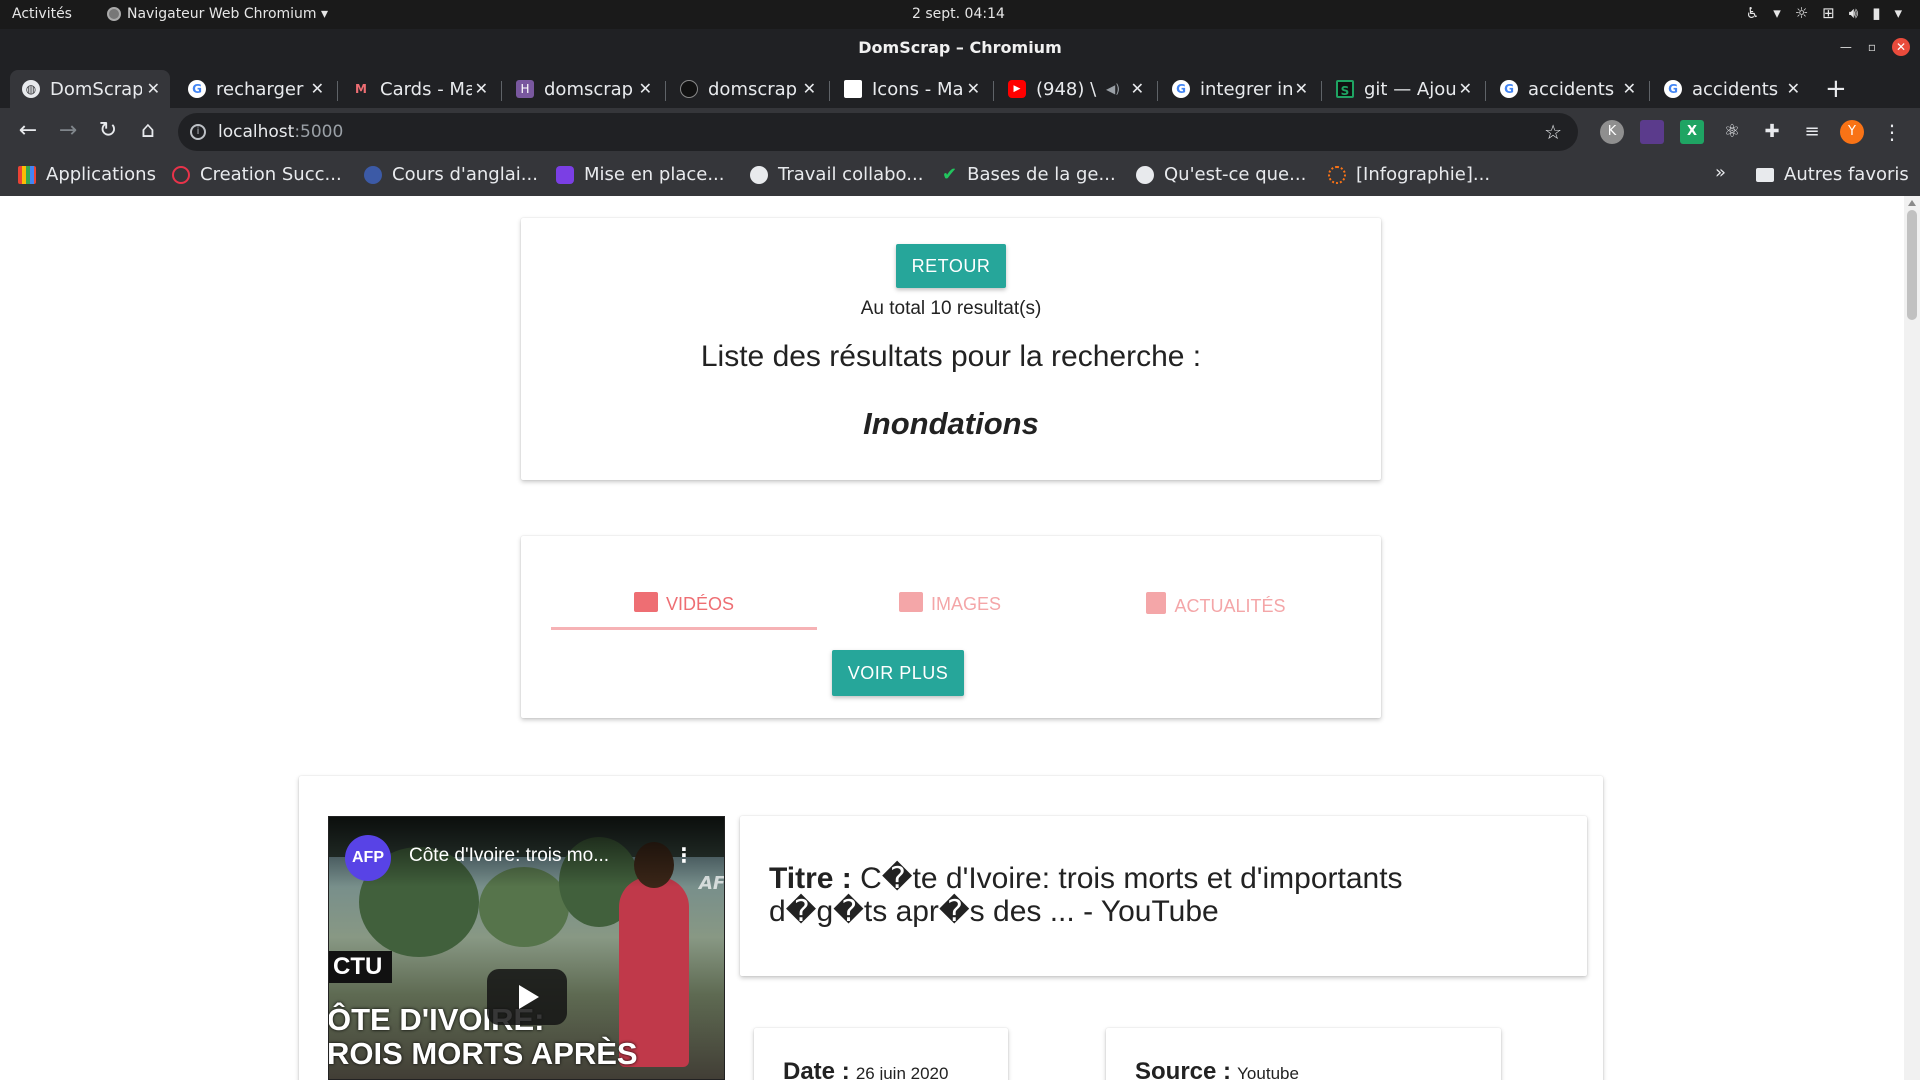 This screenshot has height=1080, width=1920. I want to click on see-more-button: VOIR PLUS, so click(898, 673).